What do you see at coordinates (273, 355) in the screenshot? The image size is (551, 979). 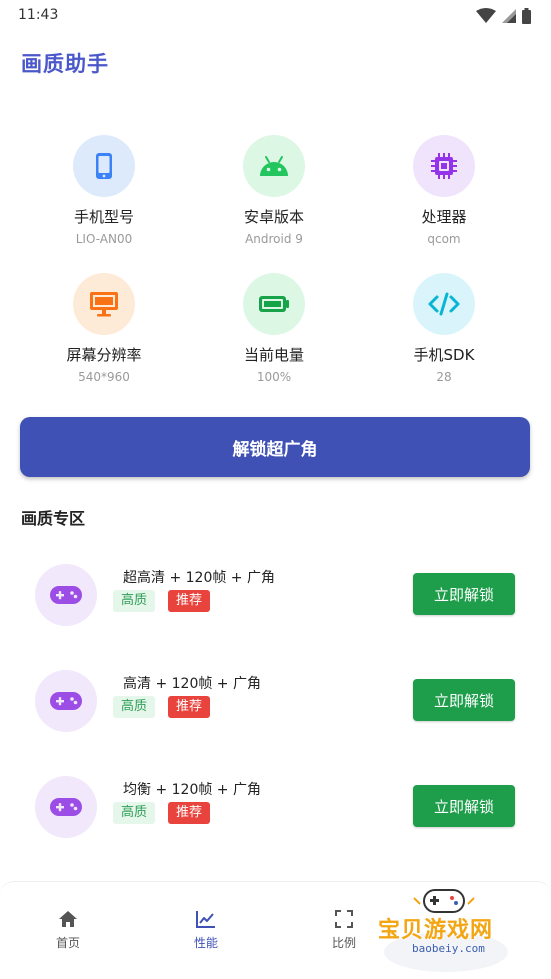 I see `info-label: 当前电量` at bounding box center [273, 355].